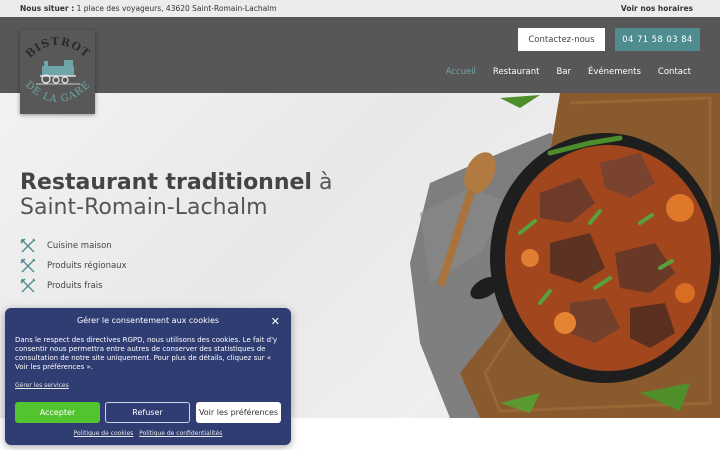 The height and width of the screenshot is (450, 720). Describe the element at coordinates (148, 320) in the screenshot. I see `cookie-title: Gérer le consentement aux cookies` at that location.